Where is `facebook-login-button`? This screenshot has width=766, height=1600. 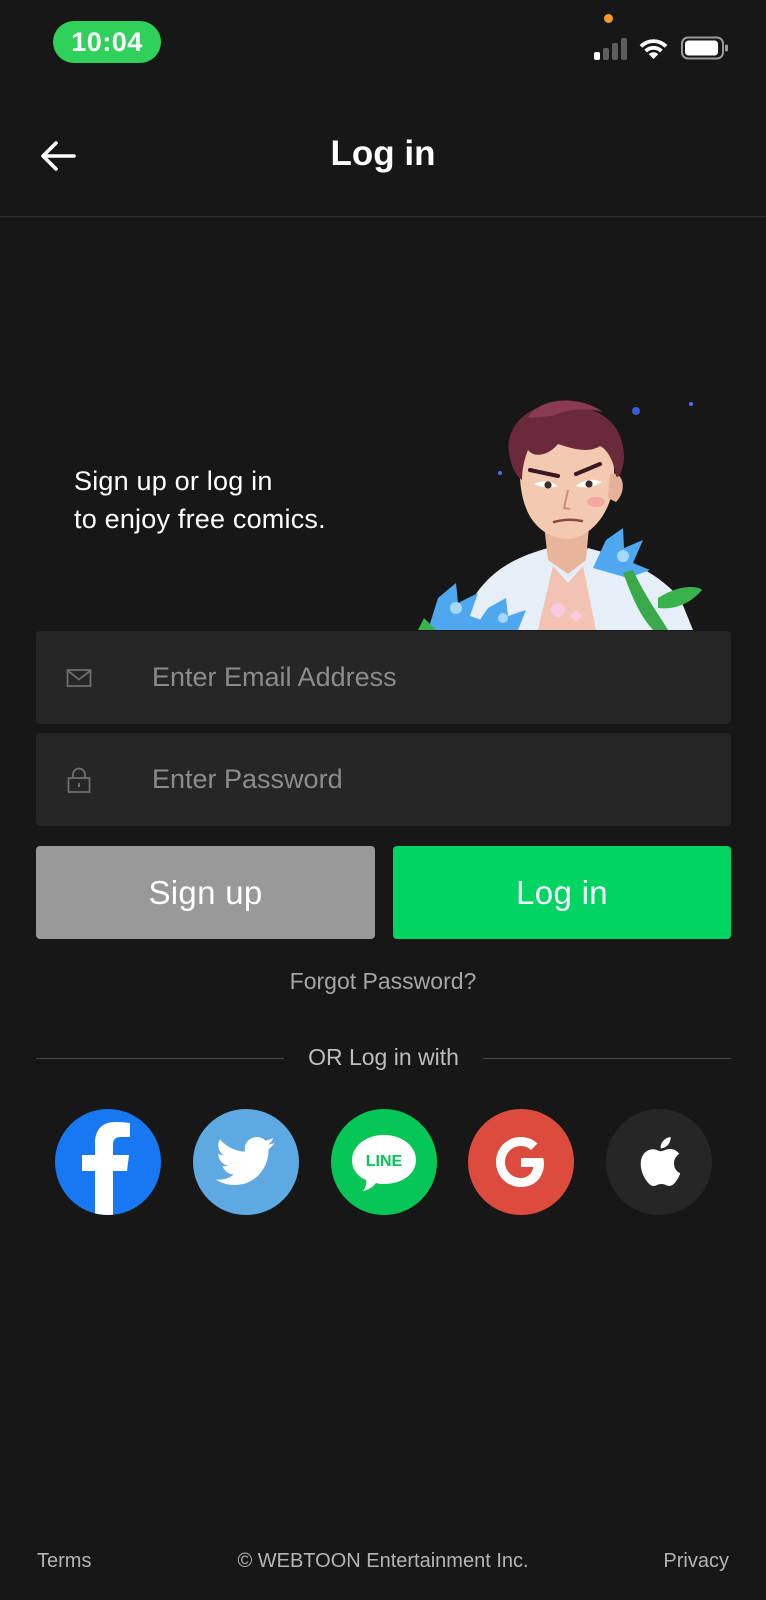 facebook-login-button is located at coordinates (108, 1162).